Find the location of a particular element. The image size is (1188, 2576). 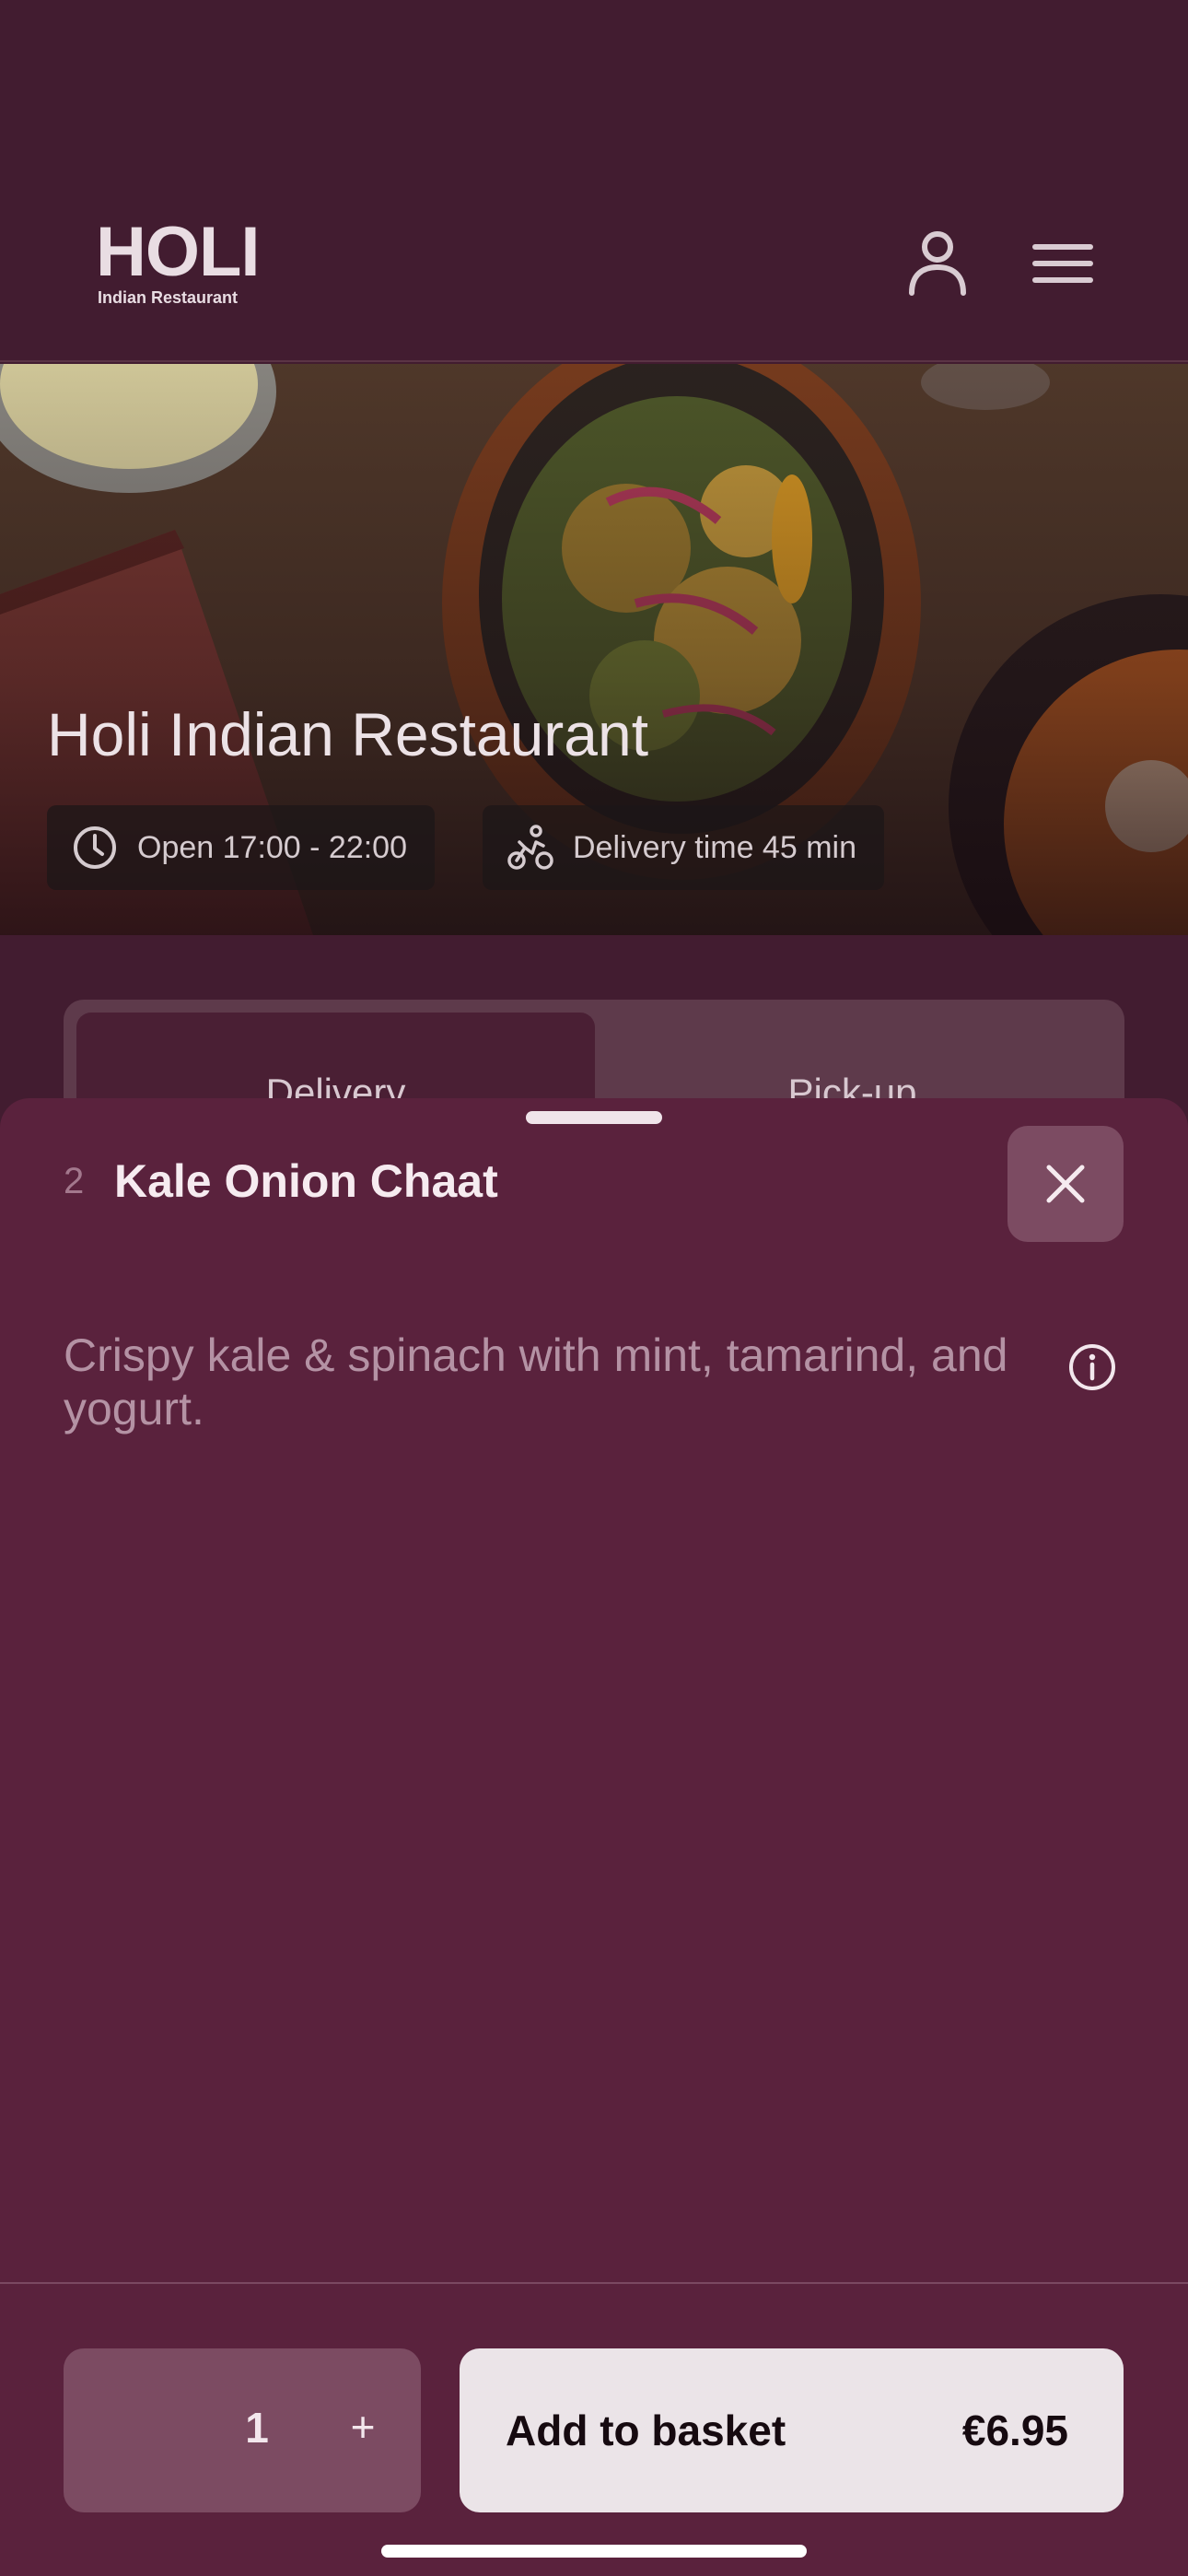

delivery-time-chip: Delivery time 45 min is located at coordinates (683, 848).